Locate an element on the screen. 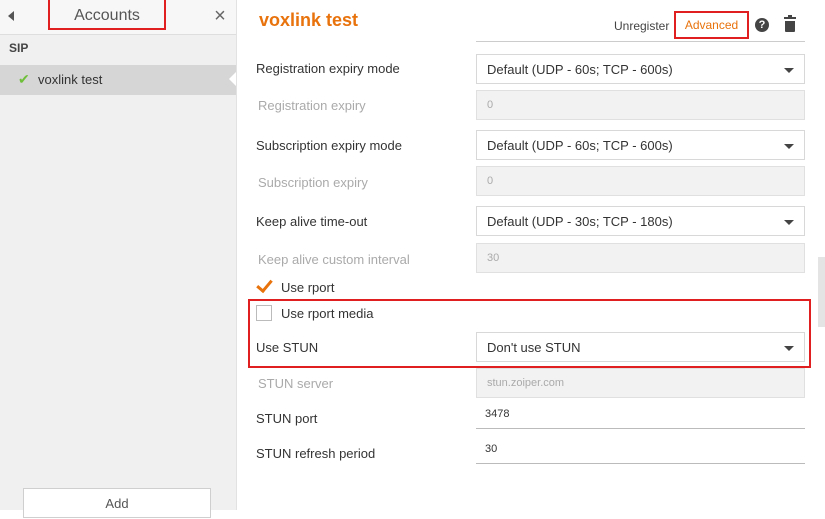 Image resolution: width=825 pixels, height=519 pixels. input-placeholder: stun.zoiper.com is located at coordinates (526, 383).